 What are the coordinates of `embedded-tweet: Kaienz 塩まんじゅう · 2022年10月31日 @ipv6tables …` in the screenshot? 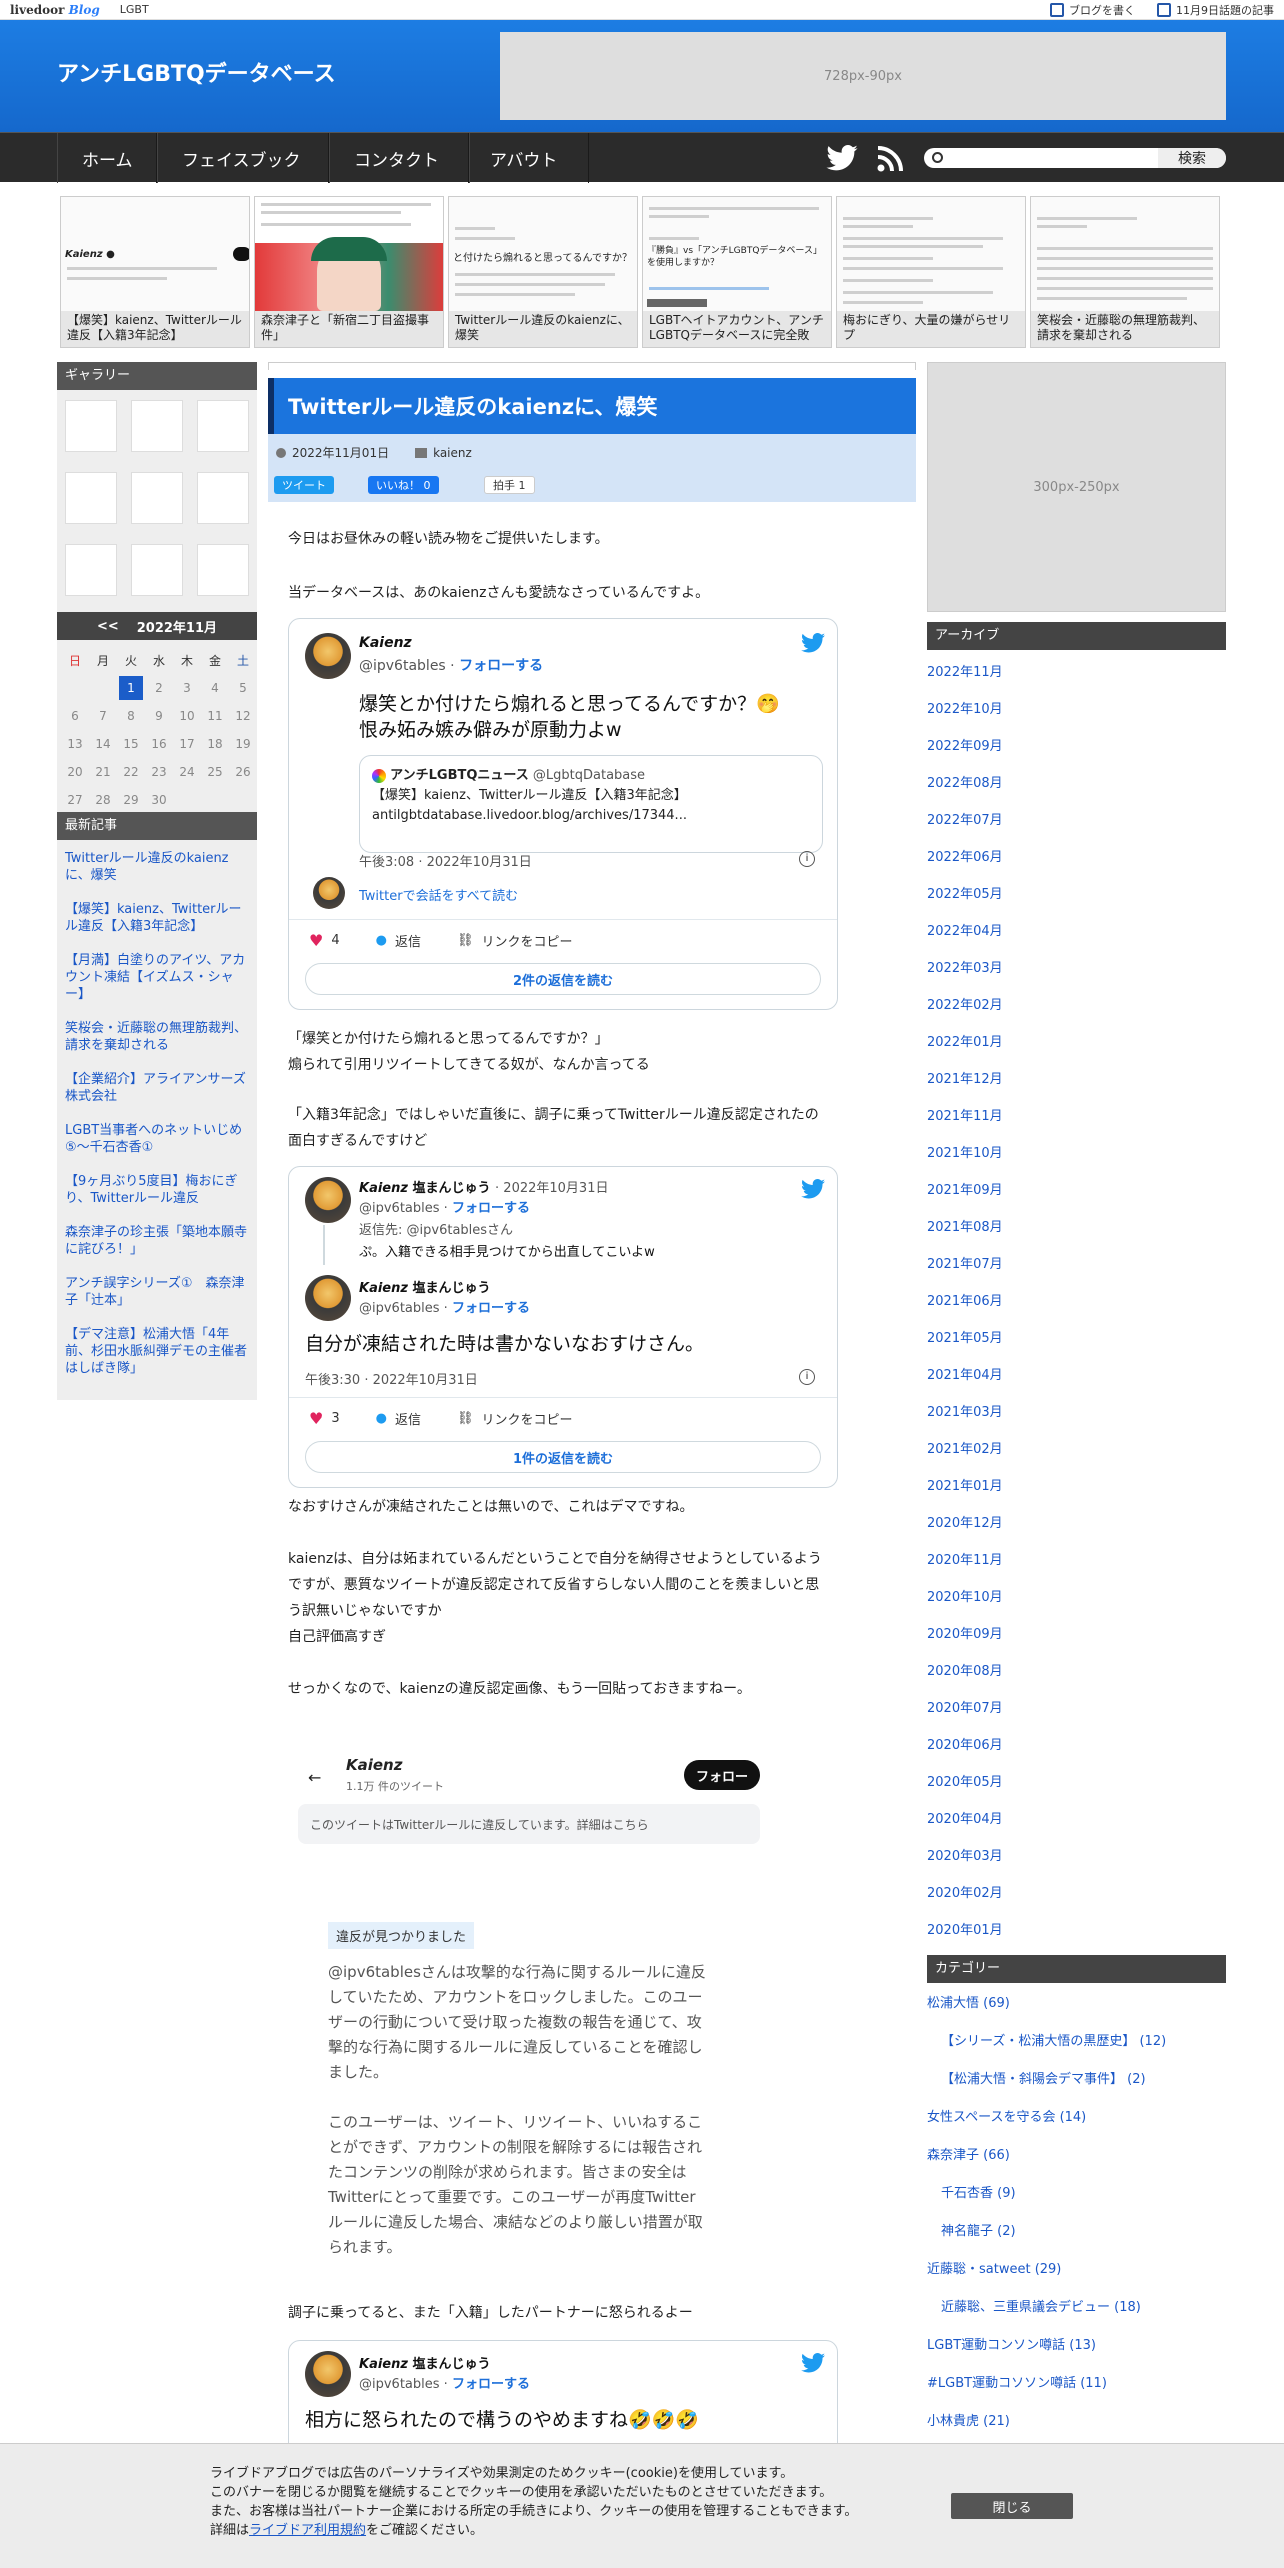 It's located at (563, 1327).